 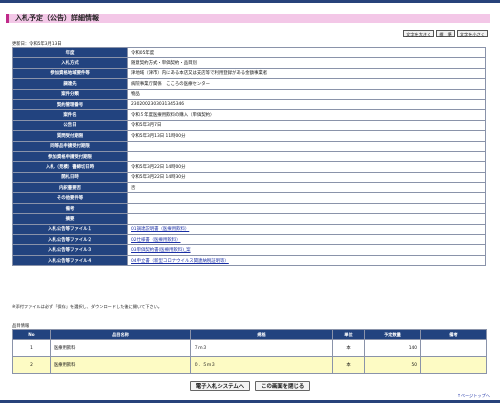 What do you see at coordinates (261, 365) in the screenshot?
I see `item-spec: ０．５ｍ３` at bounding box center [261, 365].